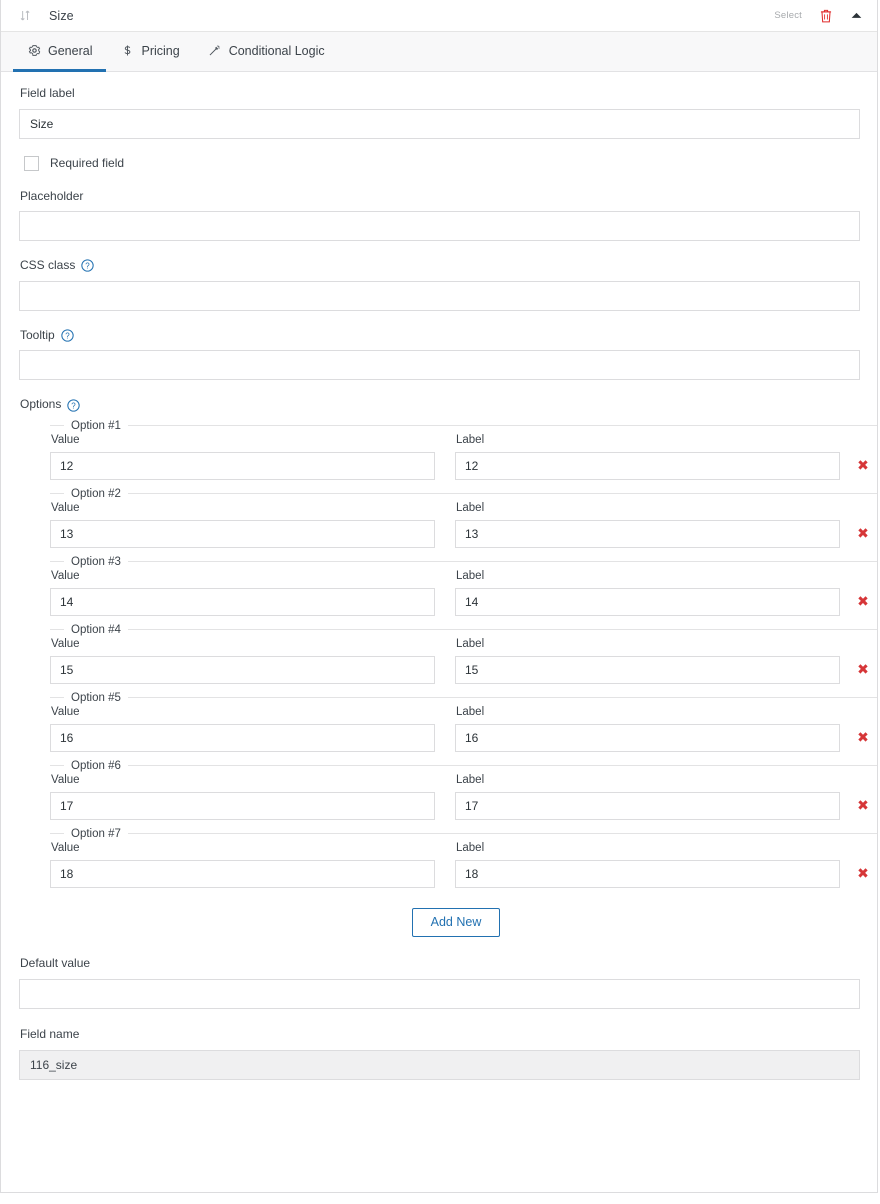  What do you see at coordinates (439, 994) in the screenshot?
I see `default-value-input` at bounding box center [439, 994].